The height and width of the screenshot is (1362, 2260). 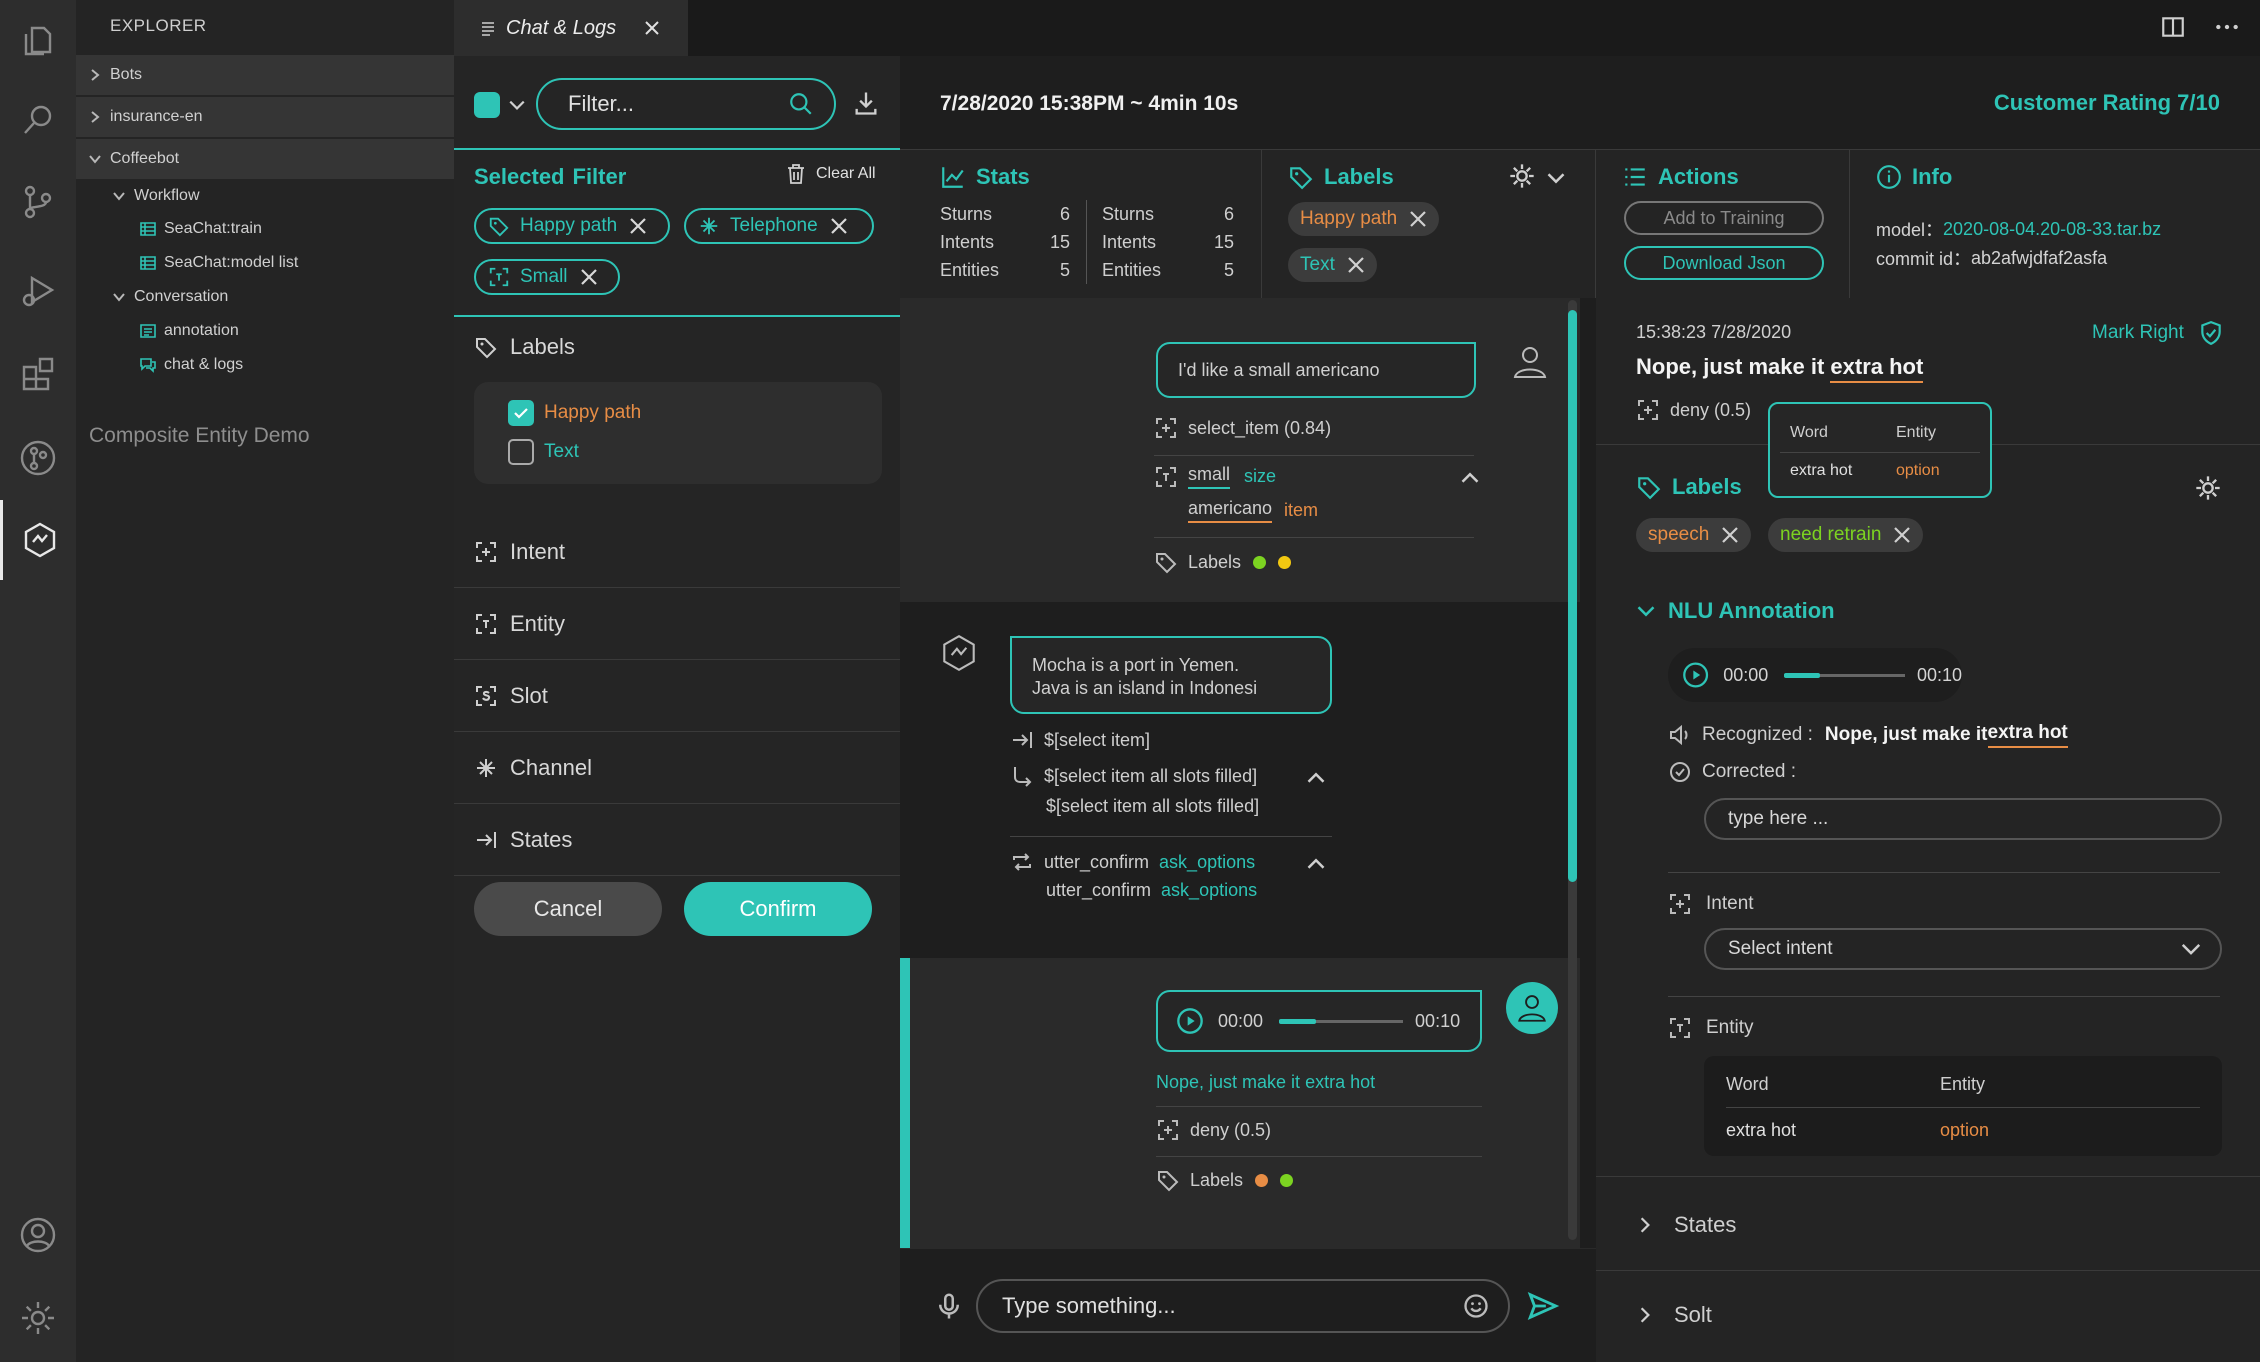 I want to click on intent-icon, so click(x=1166, y=428).